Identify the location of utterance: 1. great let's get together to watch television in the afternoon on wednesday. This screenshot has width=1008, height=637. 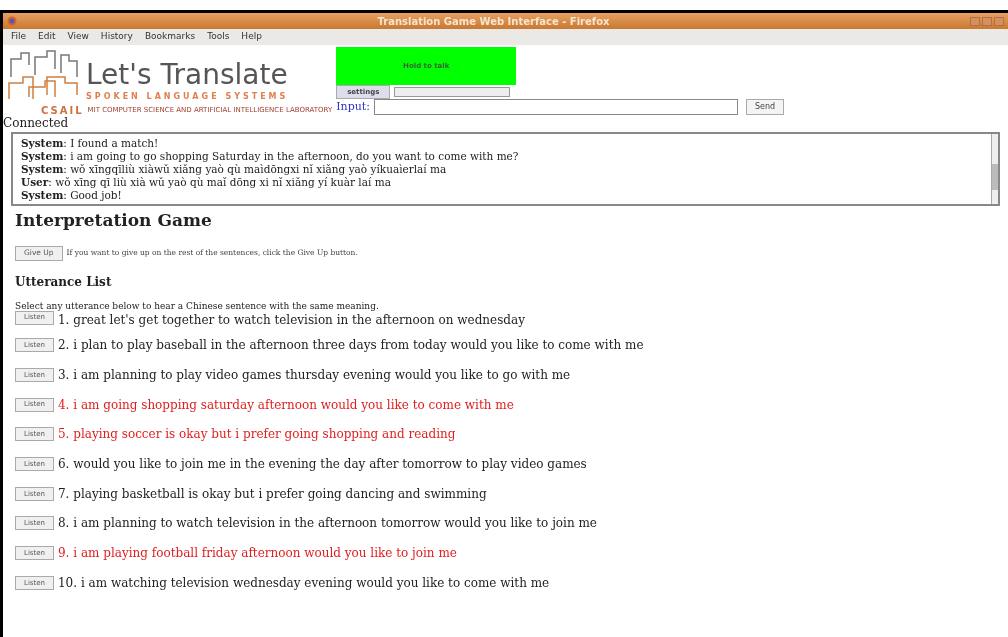
(291, 319).